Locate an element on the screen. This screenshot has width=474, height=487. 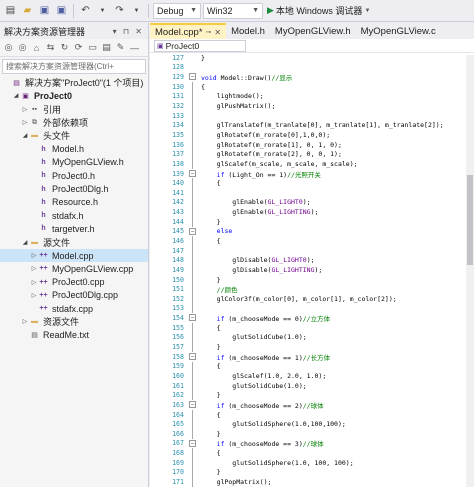
code-line: 168 { is located at coordinates (312, 453).